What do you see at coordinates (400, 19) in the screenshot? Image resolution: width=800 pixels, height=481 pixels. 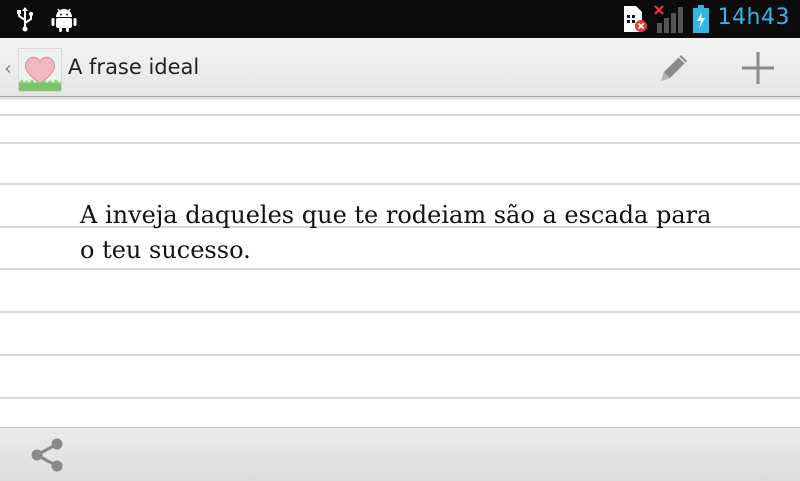 I see `status-bar: 14h43` at bounding box center [400, 19].